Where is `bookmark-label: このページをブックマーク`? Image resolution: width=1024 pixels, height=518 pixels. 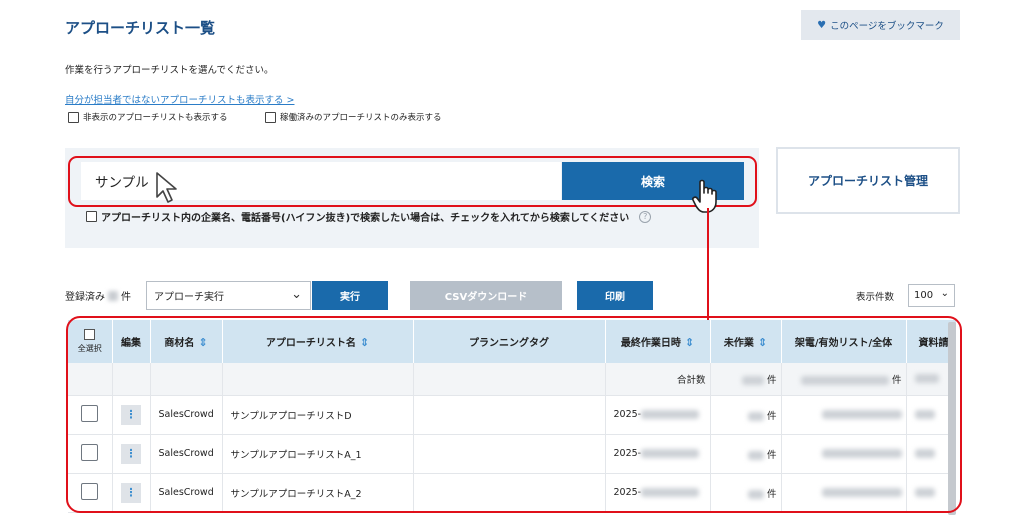
bookmark-label: このページをブックマーク is located at coordinates (887, 26).